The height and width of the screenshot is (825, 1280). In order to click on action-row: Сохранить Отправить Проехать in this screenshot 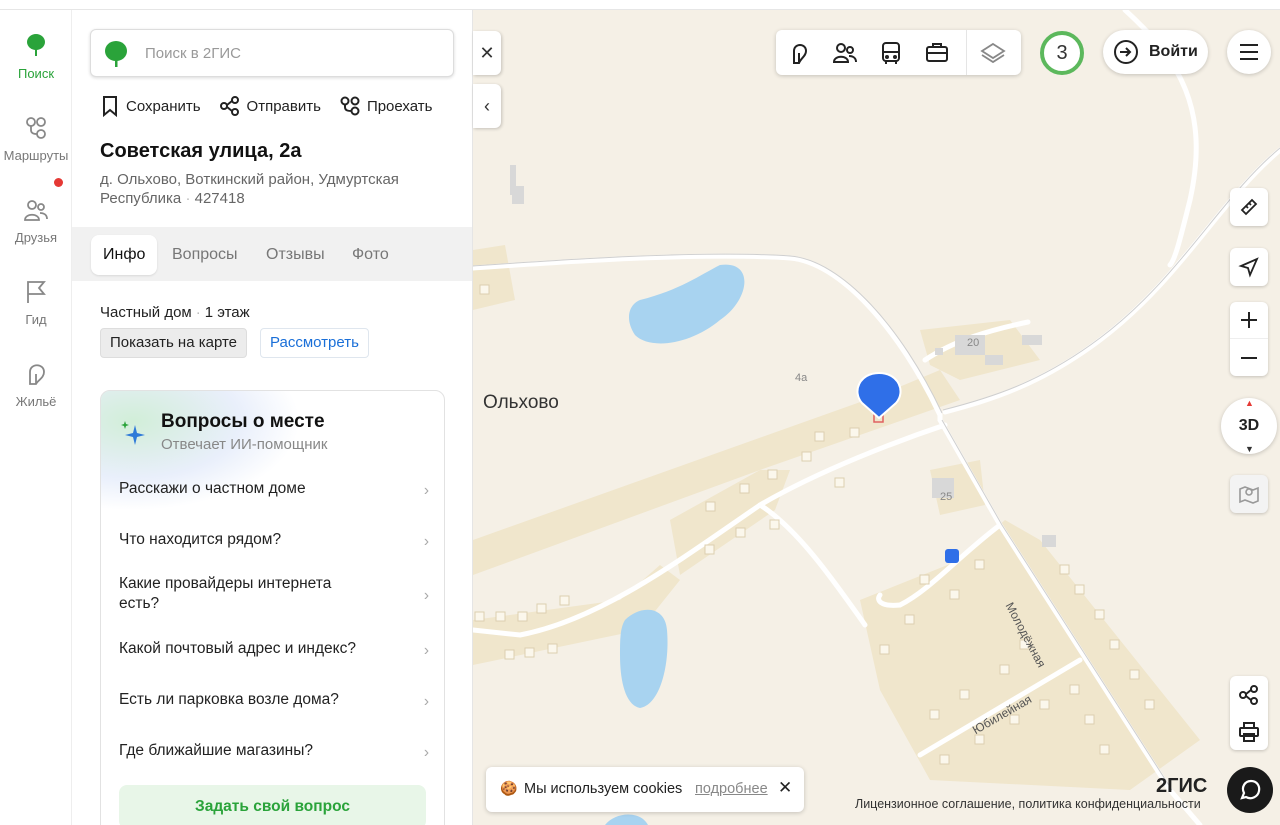, I will do `click(266, 106)`.